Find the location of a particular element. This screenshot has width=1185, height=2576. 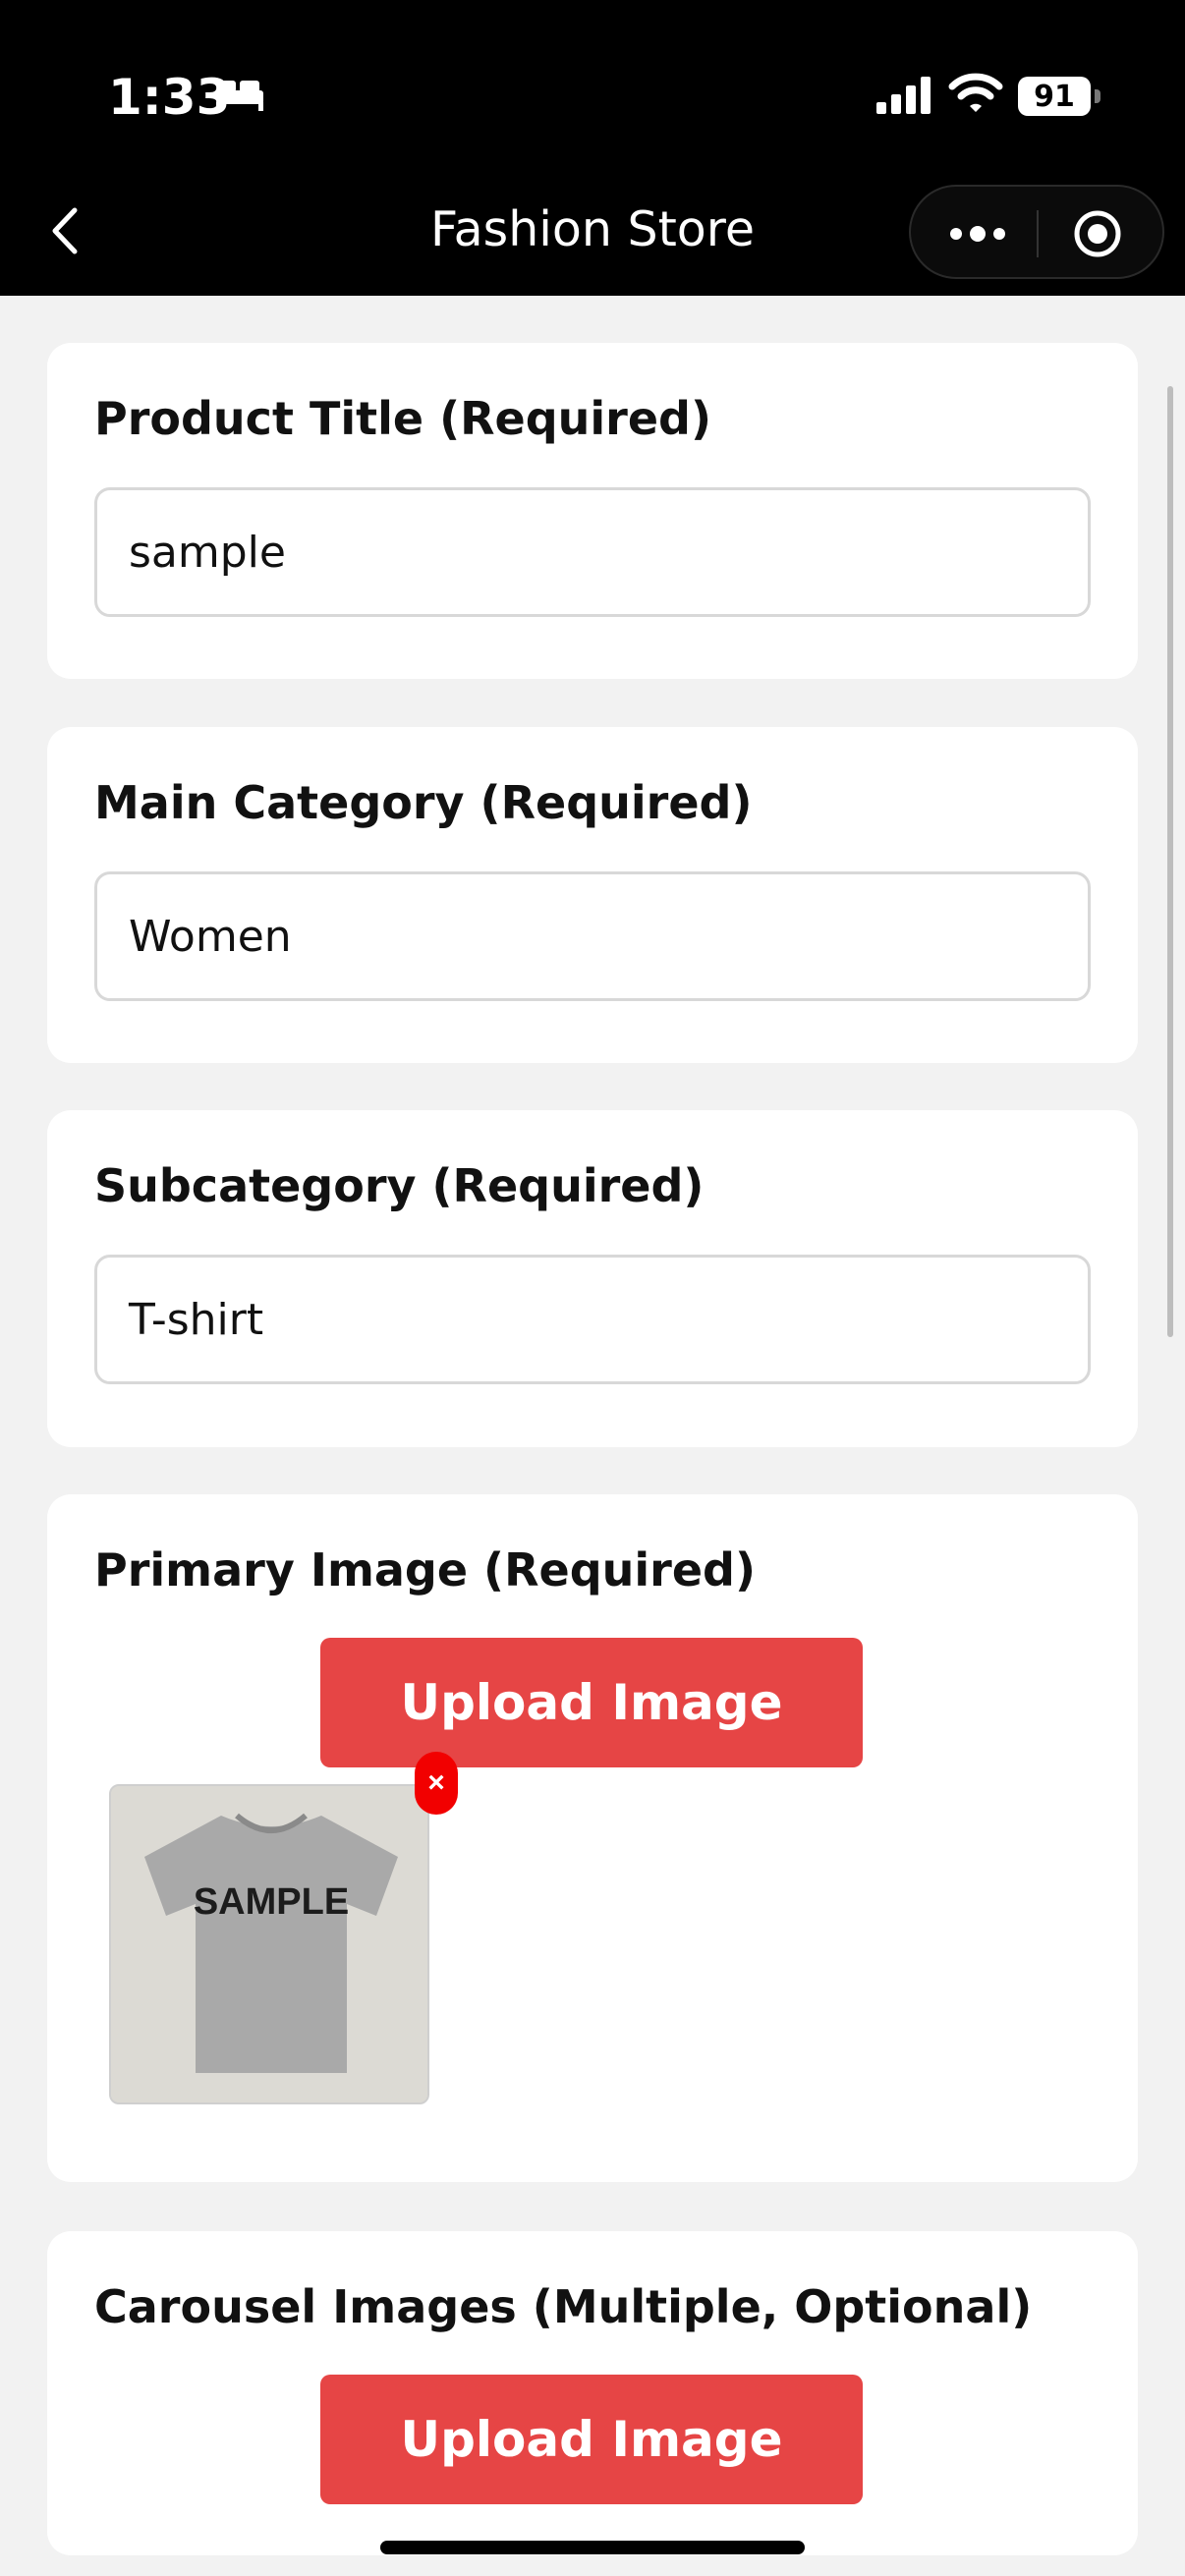

battery-indicator: 91 is located at coordinates (1059, 96).